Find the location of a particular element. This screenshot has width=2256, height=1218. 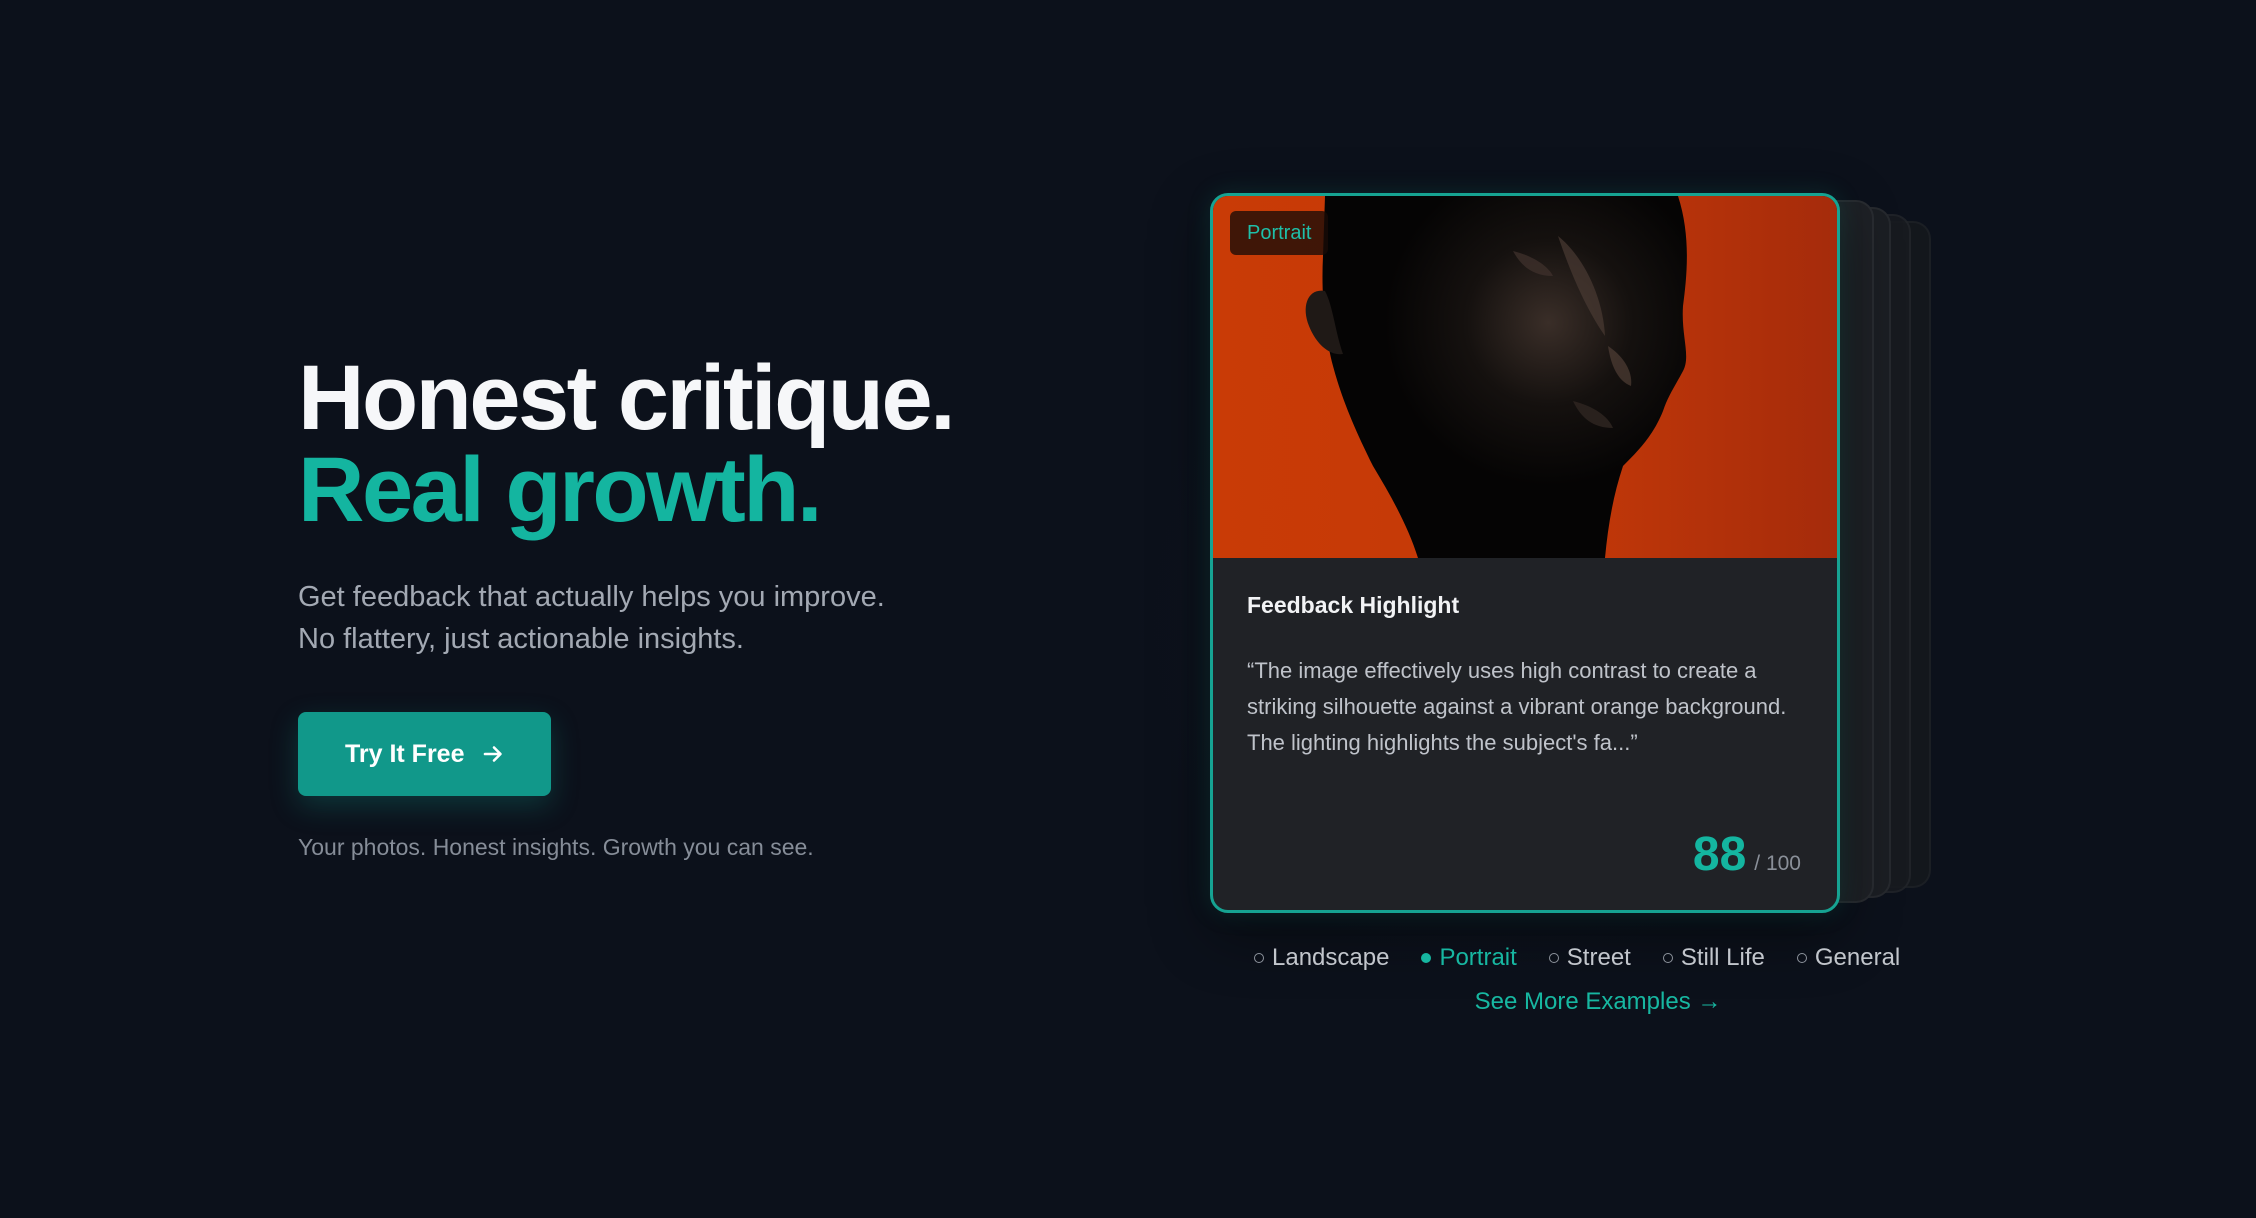

tab-general: General is located at coordinates (1848, 958).